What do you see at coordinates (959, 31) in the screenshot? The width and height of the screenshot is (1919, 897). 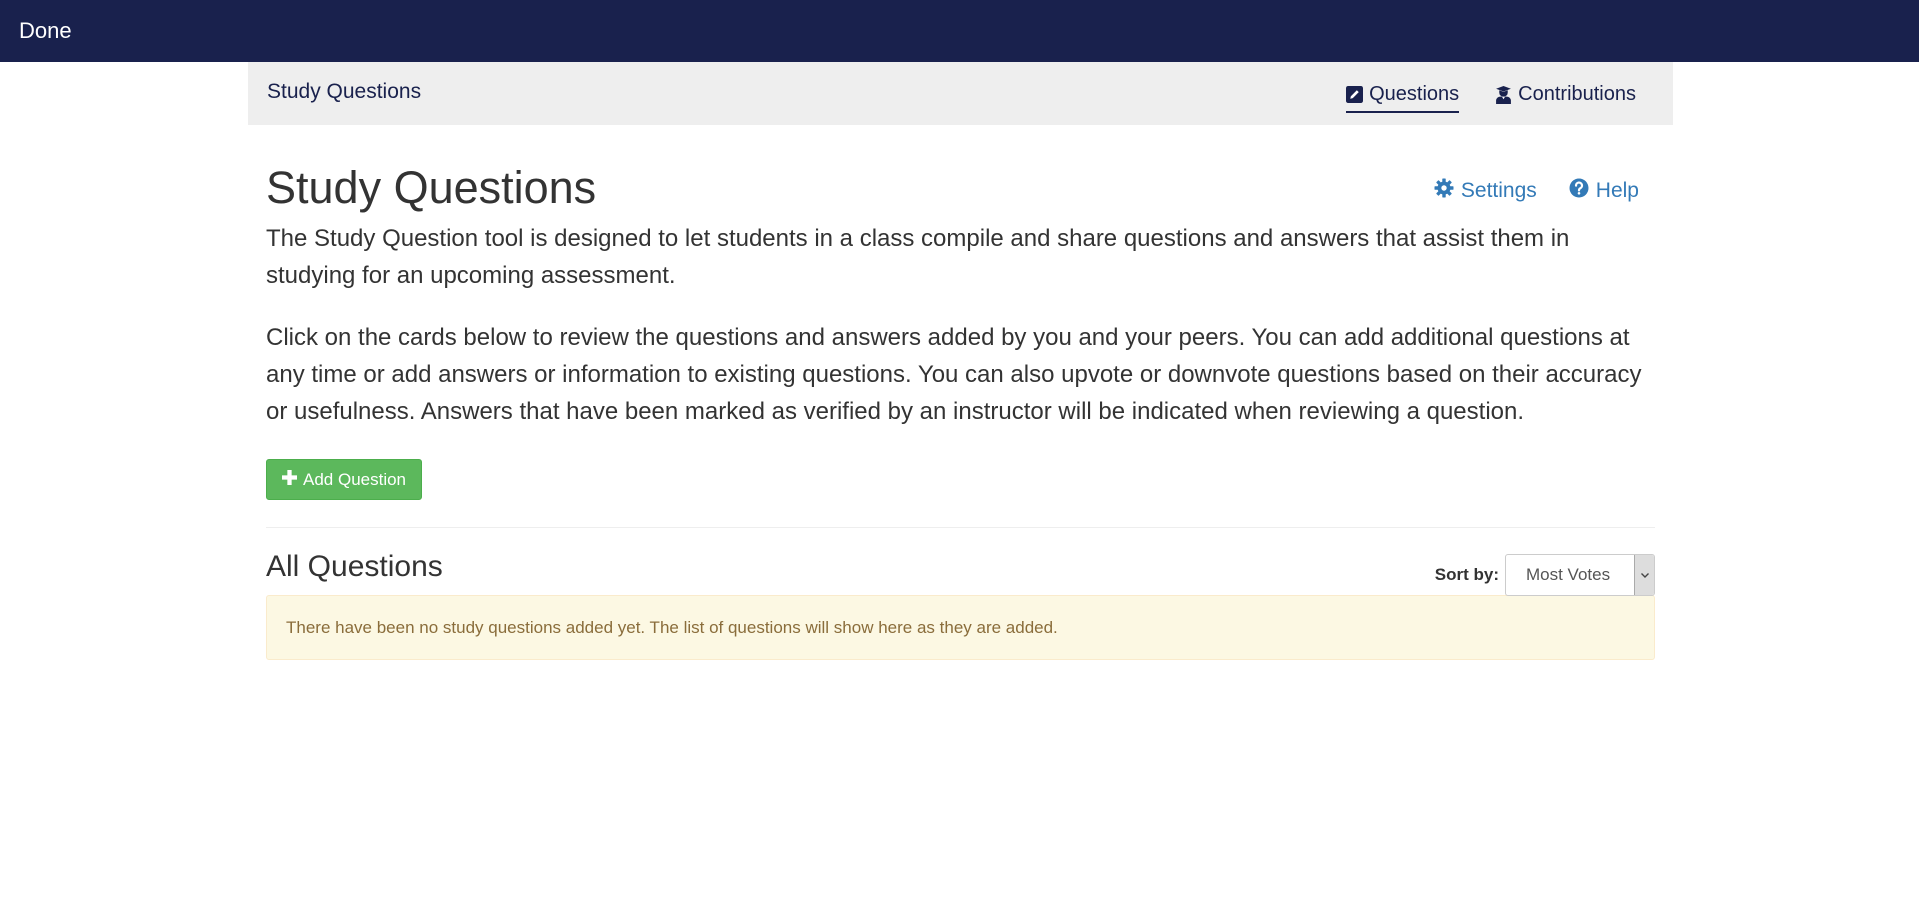 I see `top-bar: Done` at bounding box center [959, 31].